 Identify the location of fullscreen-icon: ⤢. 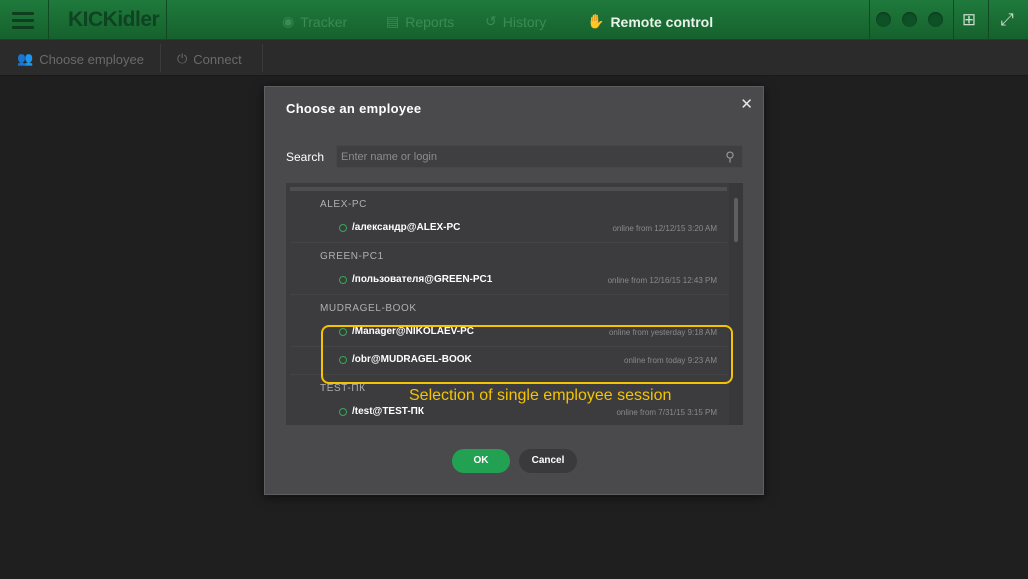
(1007, 20).